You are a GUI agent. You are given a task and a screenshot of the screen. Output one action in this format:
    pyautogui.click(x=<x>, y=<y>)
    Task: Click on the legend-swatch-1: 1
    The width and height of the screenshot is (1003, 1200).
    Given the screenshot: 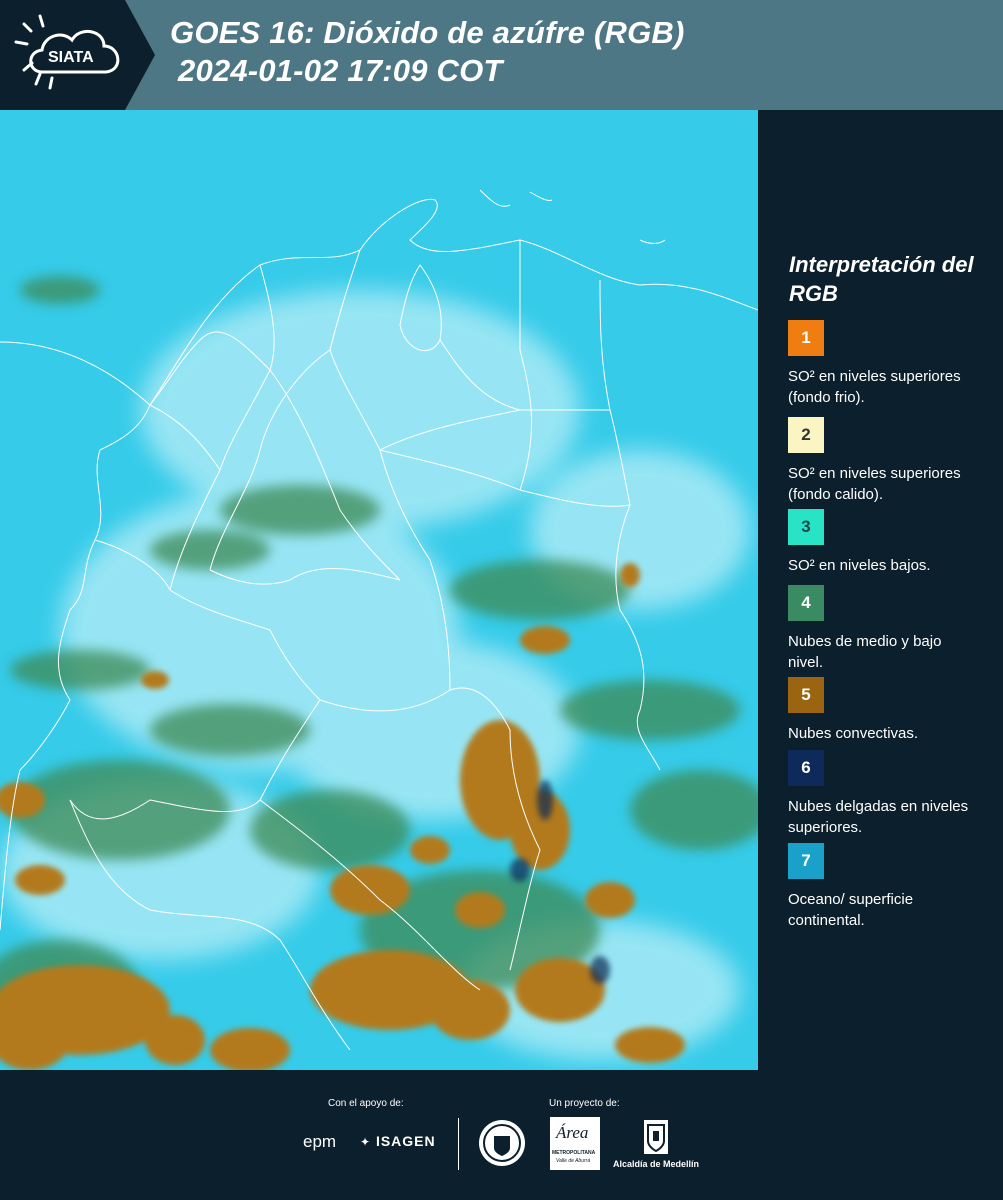 What is the action you would take?
    pyautogui.click(x=806, y=338)
    